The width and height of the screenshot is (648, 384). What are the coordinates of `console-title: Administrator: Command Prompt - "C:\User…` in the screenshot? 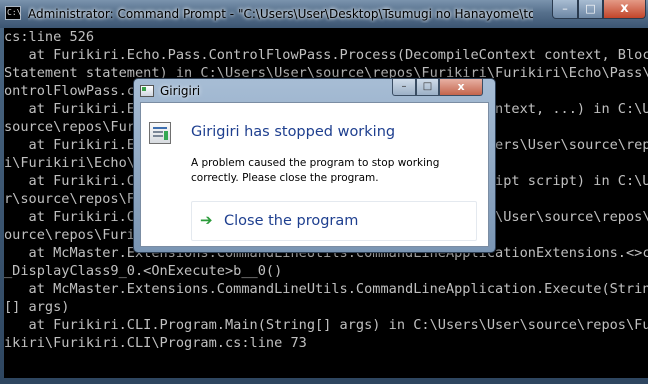 It's located at (280, 14).